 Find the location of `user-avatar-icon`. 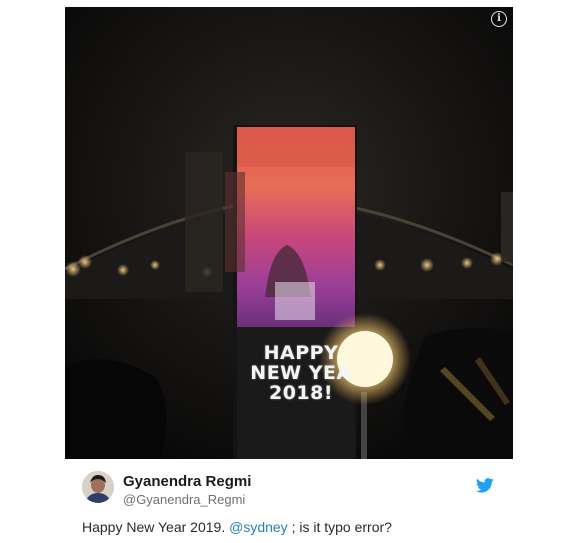

user-avatar-icon is located at coordinates (98, 487).